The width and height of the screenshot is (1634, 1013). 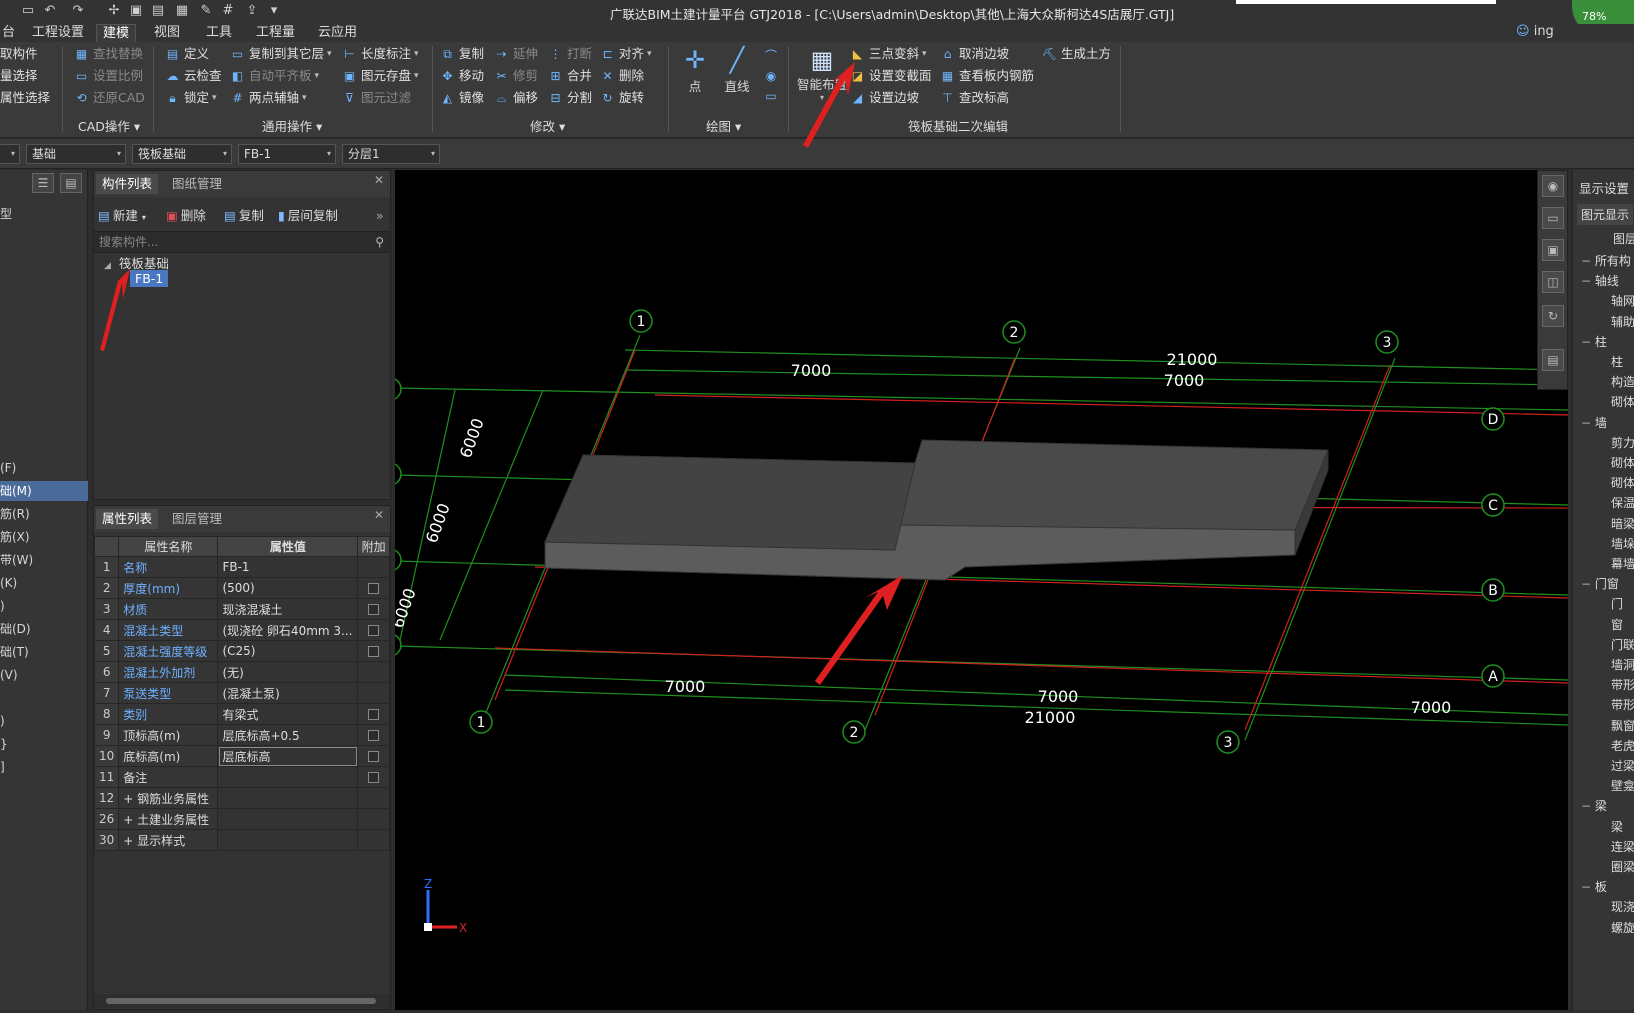 What do you see at coordinates (737, 74) in the screenshot?
I see `line-button: ╱ 直线` at bounding box center [737, 74].